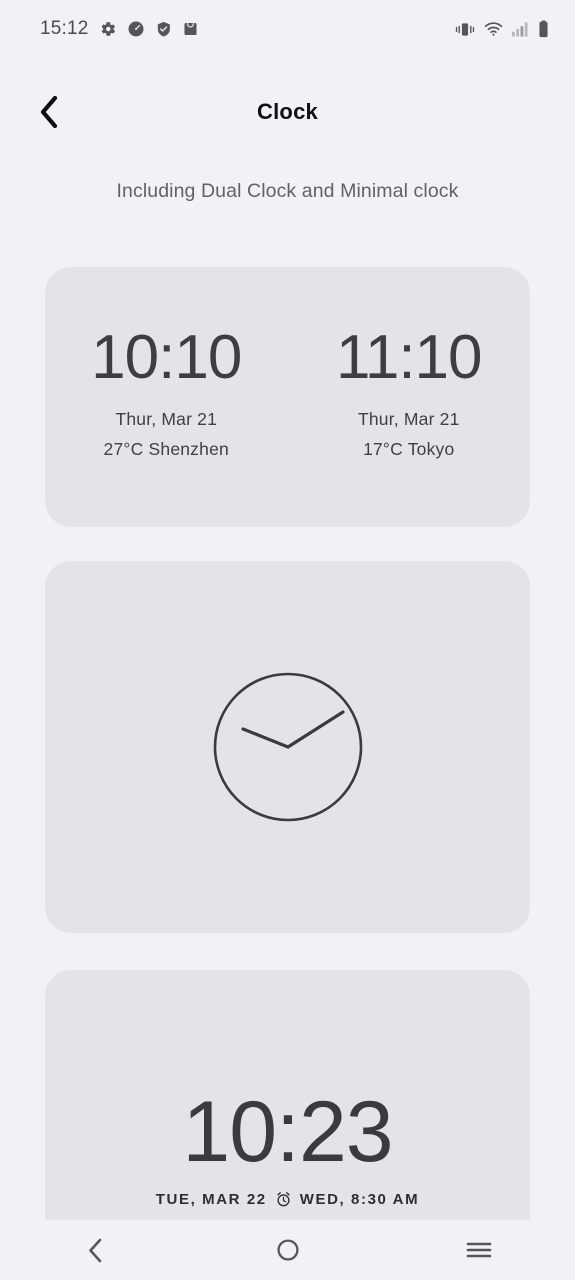  I want to click on dual-clock-left-date: Thur, Mar 21, so click(166, 419).